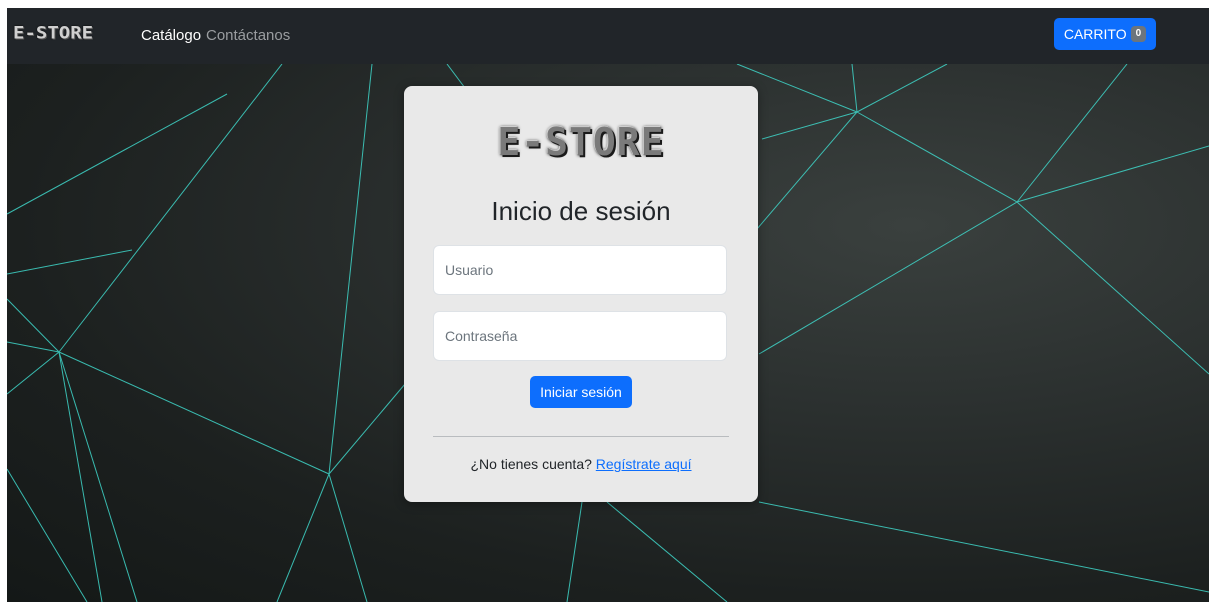 The width and height of the screenshot is (1209, 602). Describe the element at coordinates (608, 36) in the screenshot. I see `navbar: E-STORE Catálogo Contáctanos CARRITO 0` at that location.